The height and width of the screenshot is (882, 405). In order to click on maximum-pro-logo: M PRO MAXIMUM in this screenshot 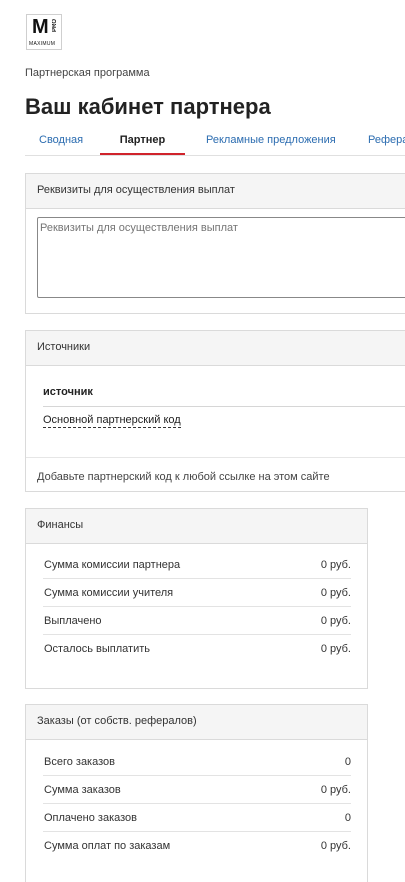, I will do `click(44, 32)`.